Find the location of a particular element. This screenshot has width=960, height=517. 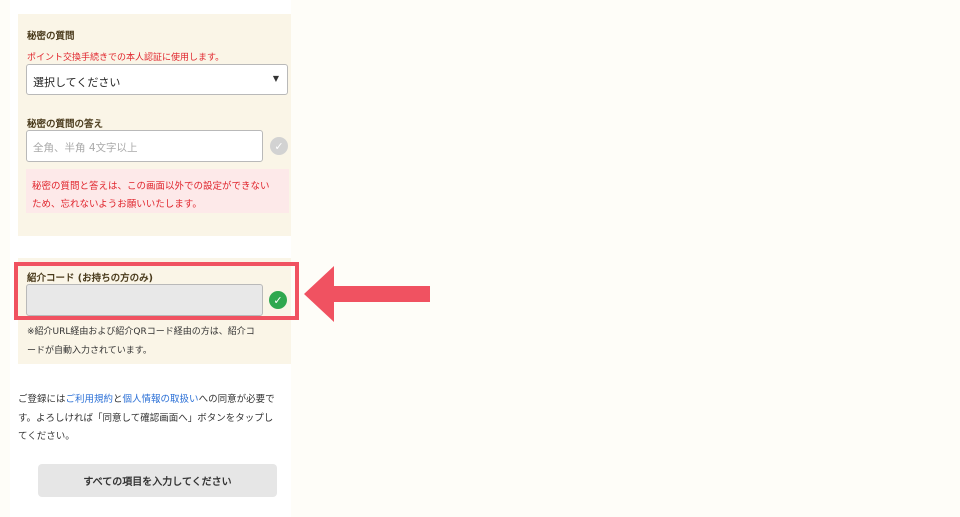

secret-question-note: ポイント交換手続きでの本人認証に使用します。 is located at coordinates (126, 58).